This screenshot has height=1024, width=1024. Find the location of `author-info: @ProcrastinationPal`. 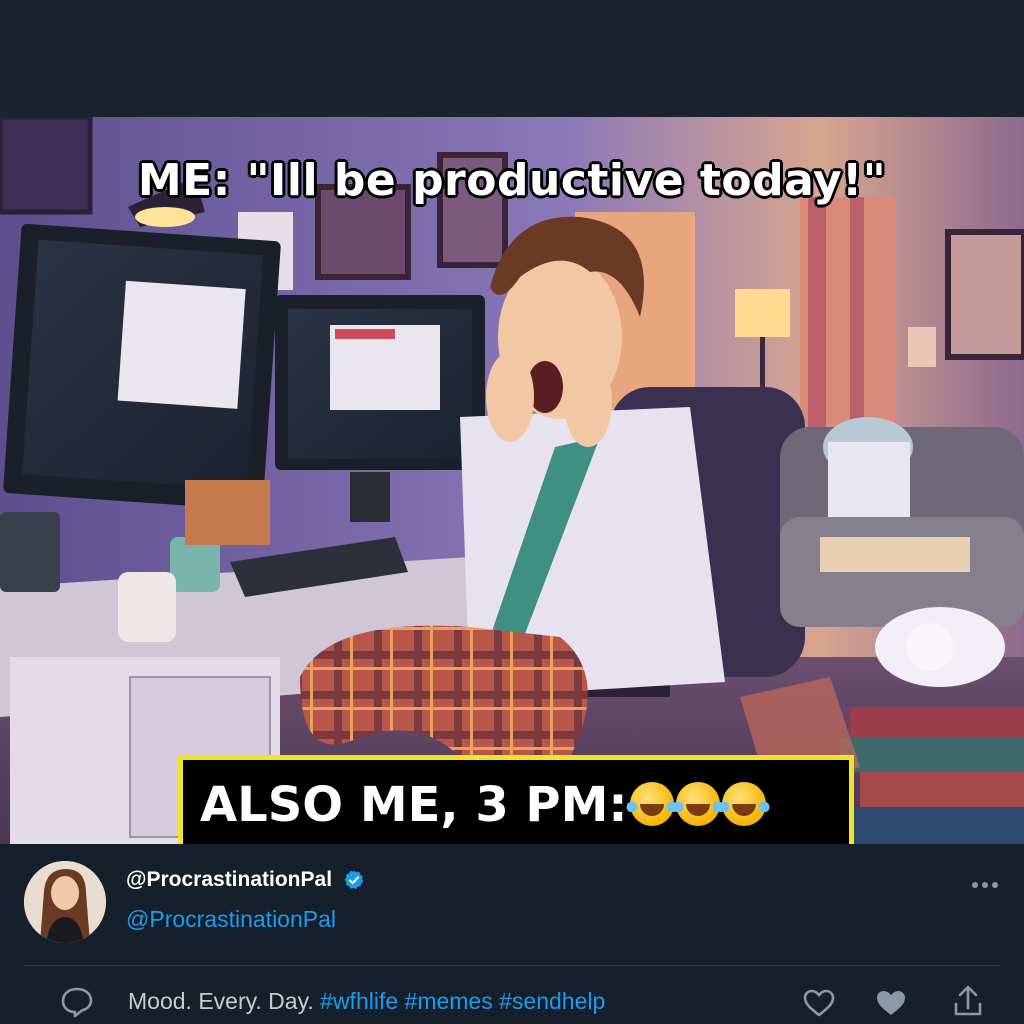

author-info: @ProcrastinationPal is located at coordinates (245, 880).